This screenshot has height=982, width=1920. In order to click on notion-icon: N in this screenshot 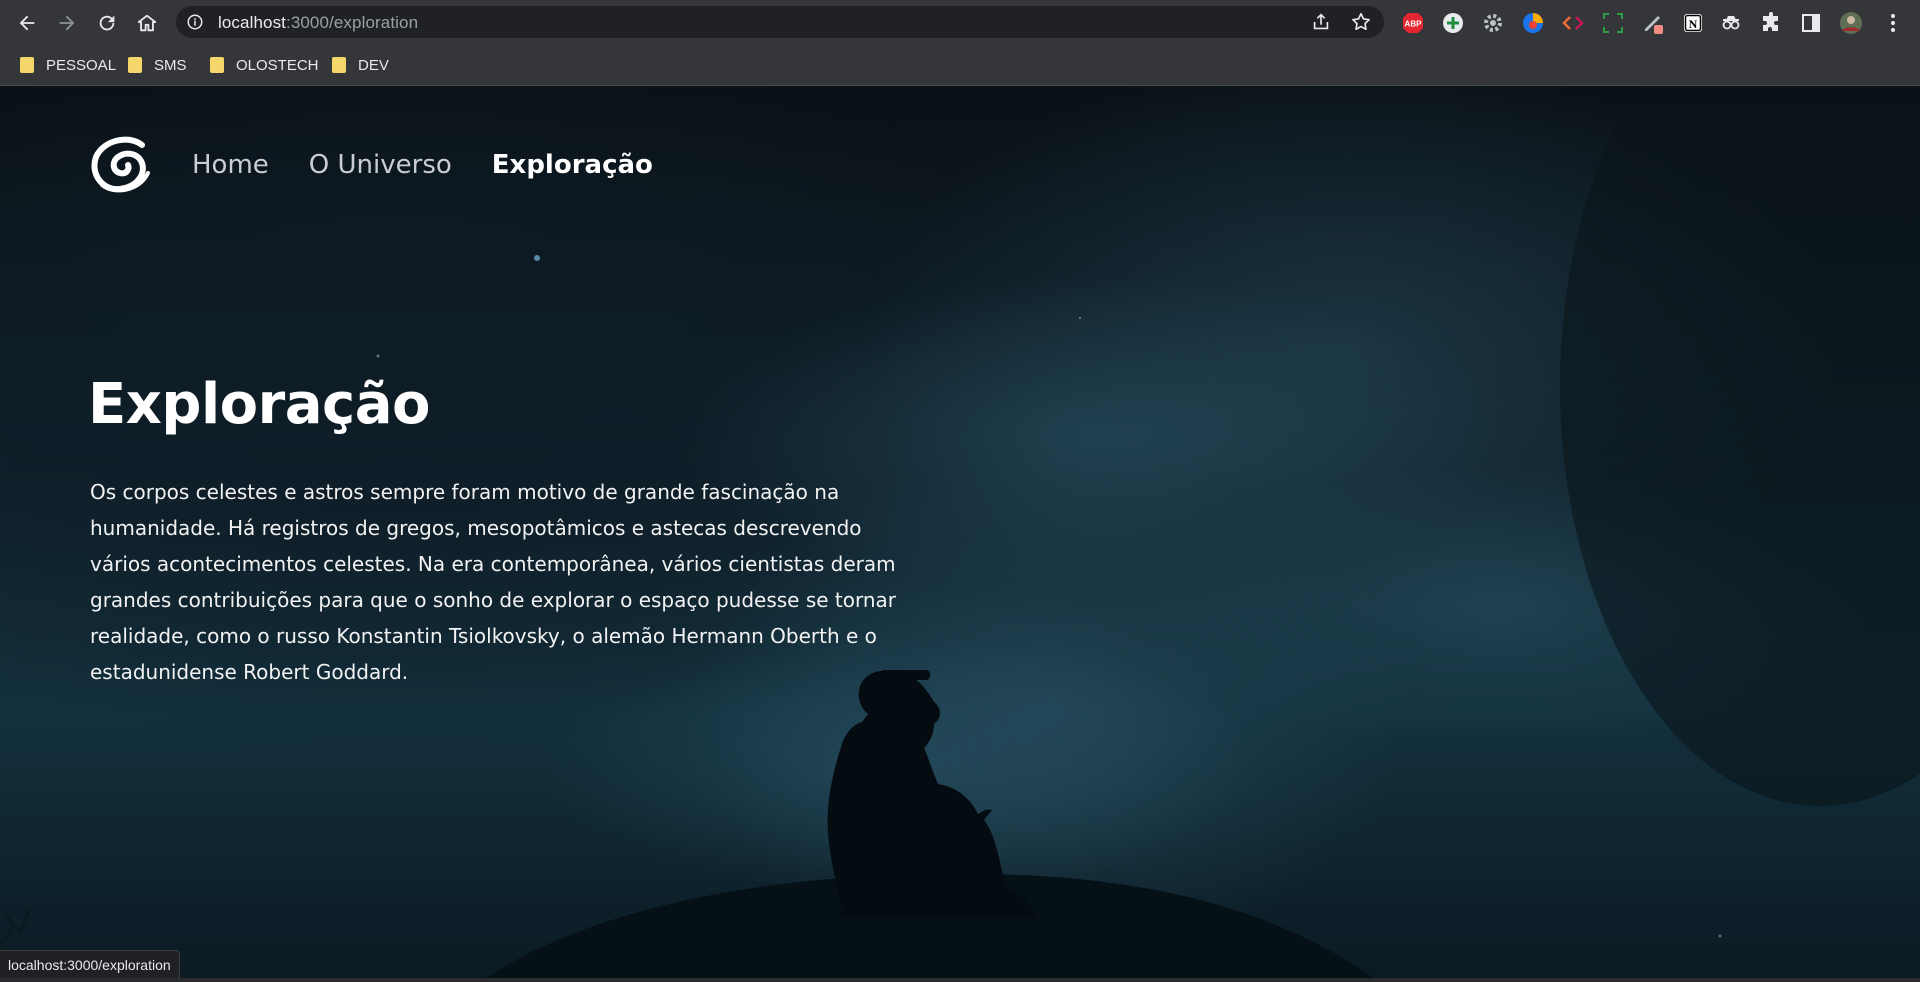, I will do `click(1693, 23)`.